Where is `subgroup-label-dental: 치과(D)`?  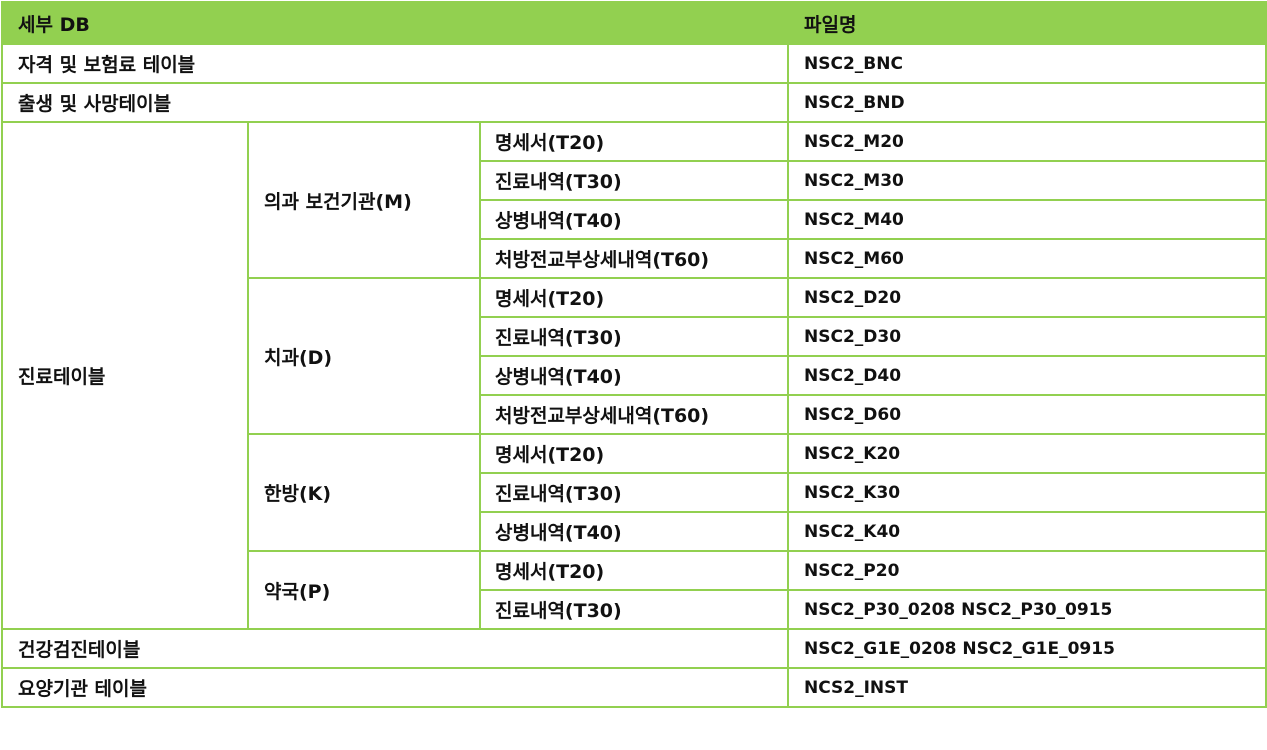
subgroup-label-dental: 치과(D) is located at coordinates (364, 356).